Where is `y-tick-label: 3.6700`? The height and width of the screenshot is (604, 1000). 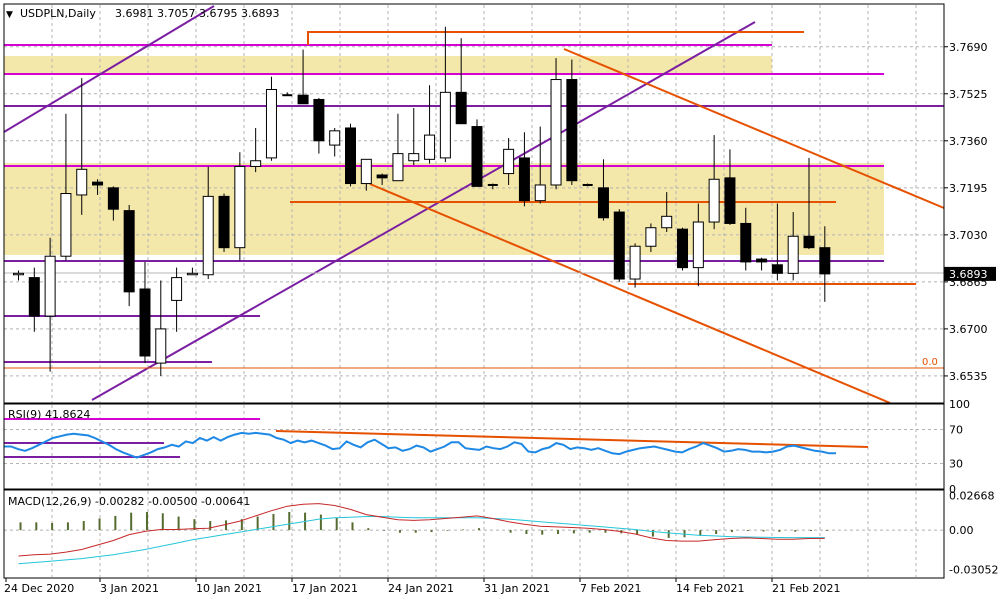 y-tick-label: 3.6700 is located at coordinates (968, 329).